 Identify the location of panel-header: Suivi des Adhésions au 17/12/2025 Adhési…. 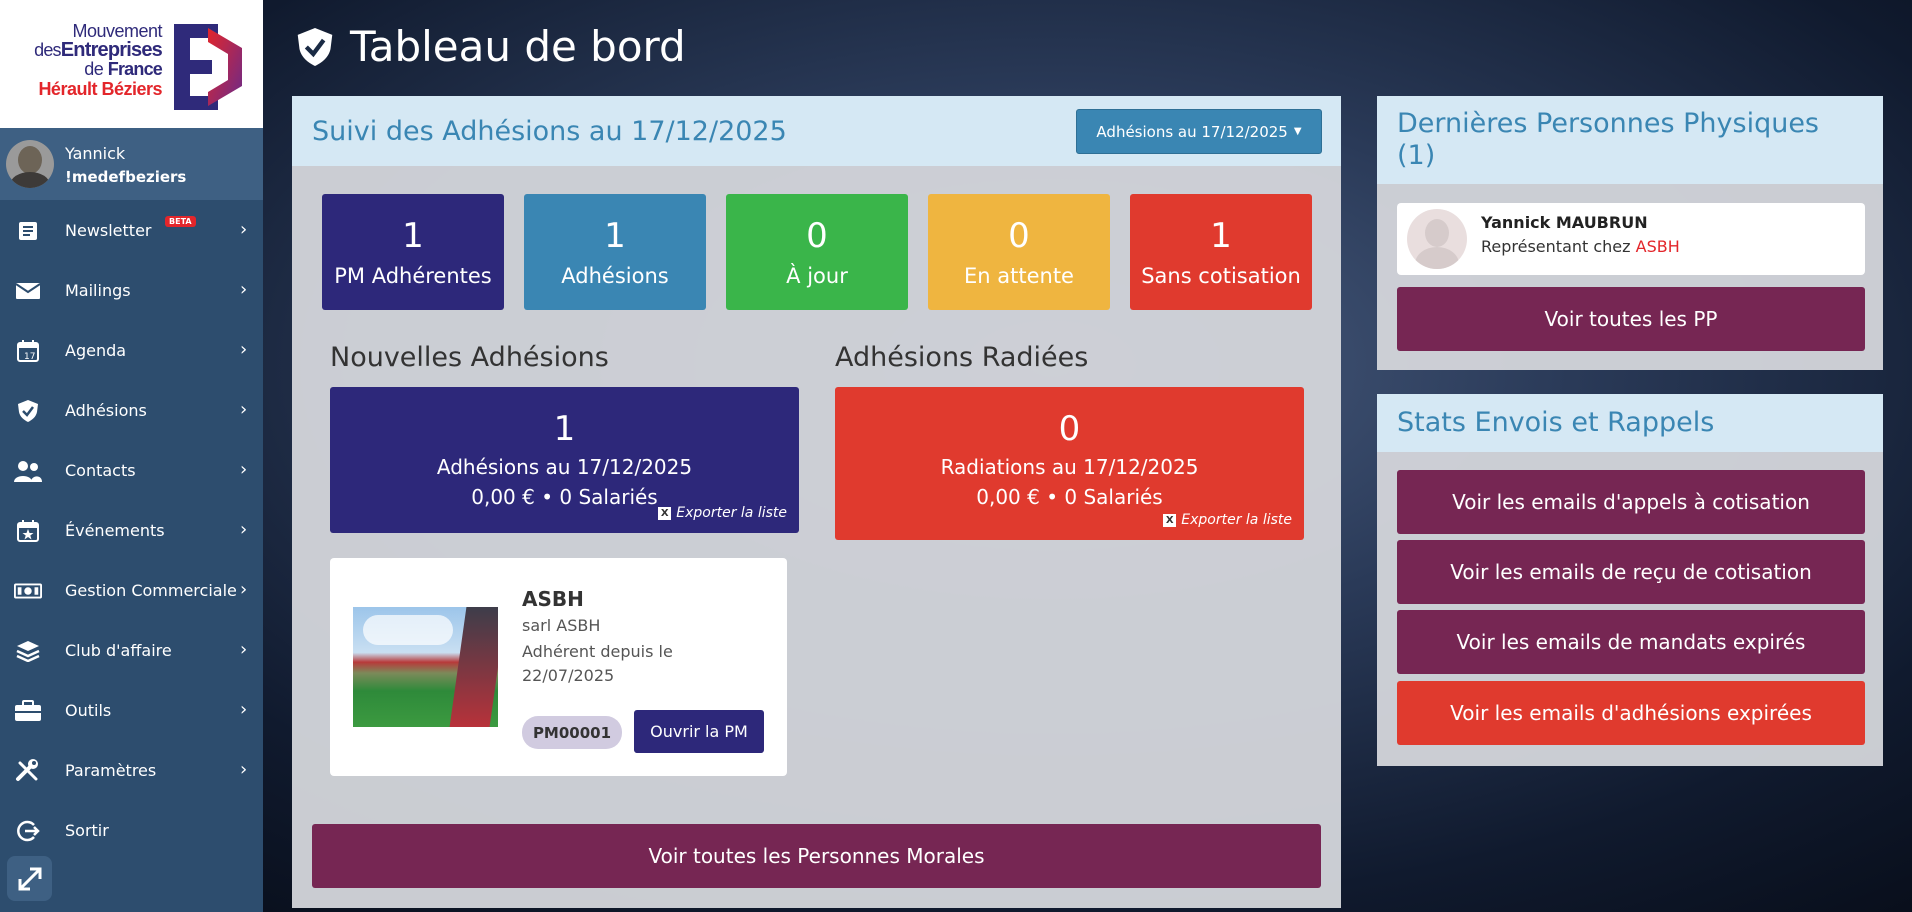
(816, 131).